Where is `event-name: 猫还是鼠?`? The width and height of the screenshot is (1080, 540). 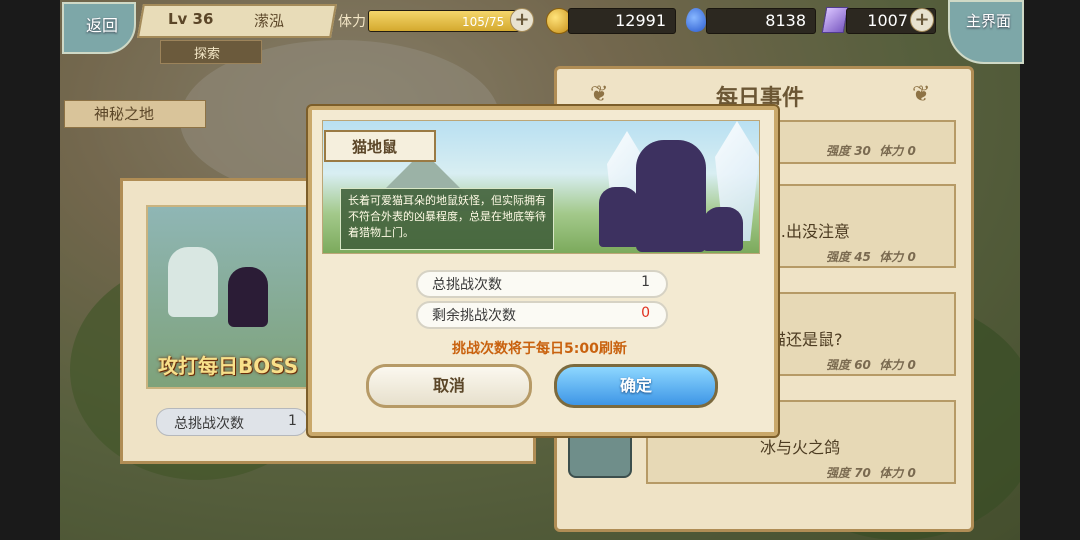 event-name: 猫还是鼠? is located at coordinates (806, 339).